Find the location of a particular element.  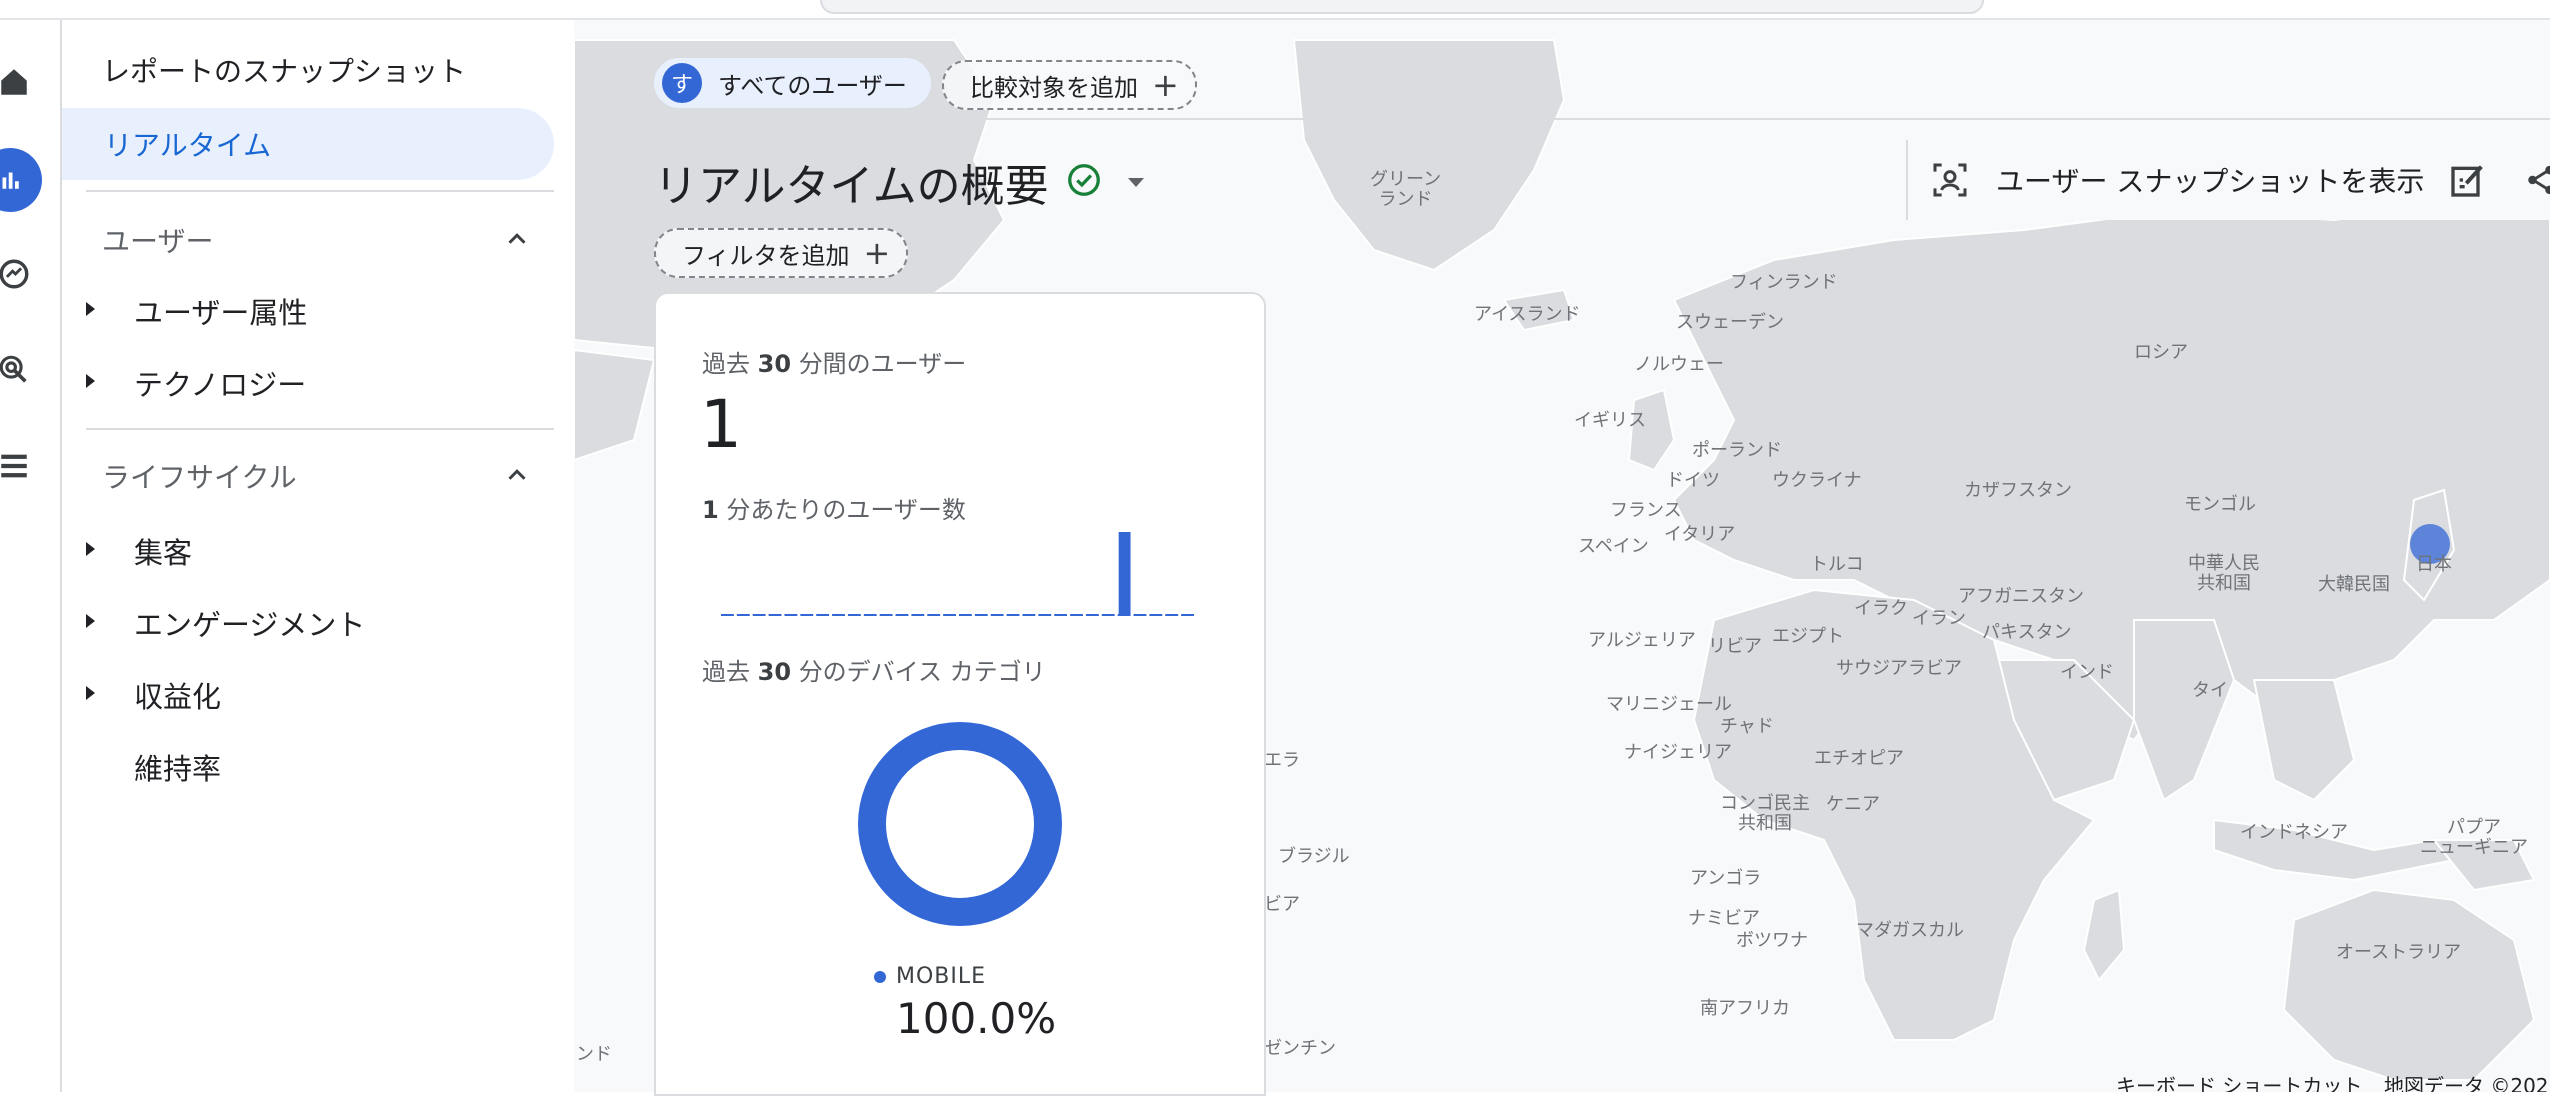

dropdown-caret-icon is located at coordinates (1136, 182).